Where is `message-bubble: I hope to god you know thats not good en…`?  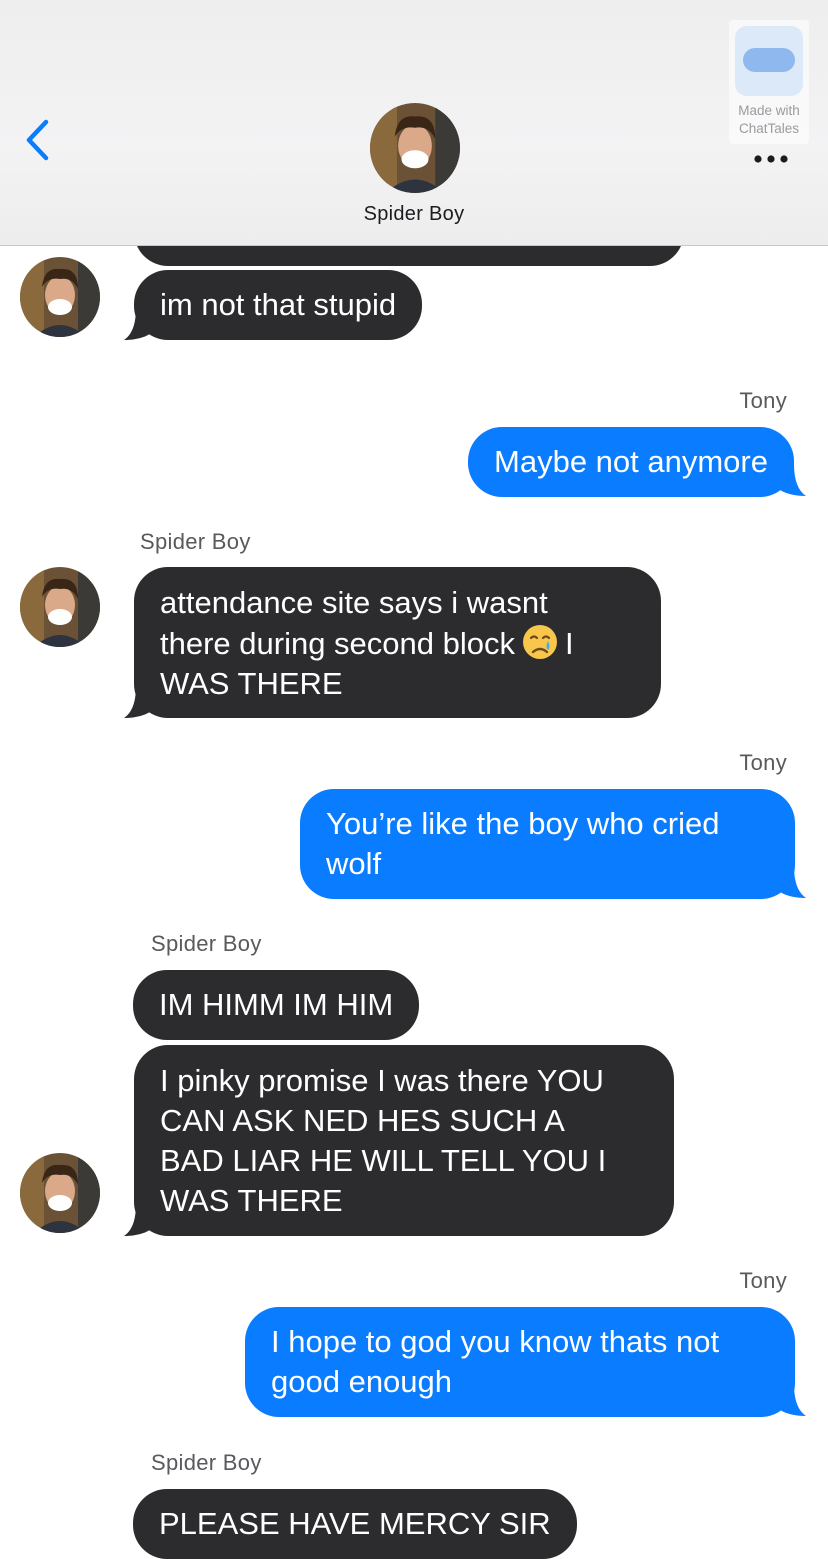
message-bubble: I hope to god you know thats not good en… is located at coordinates (520, 1362).